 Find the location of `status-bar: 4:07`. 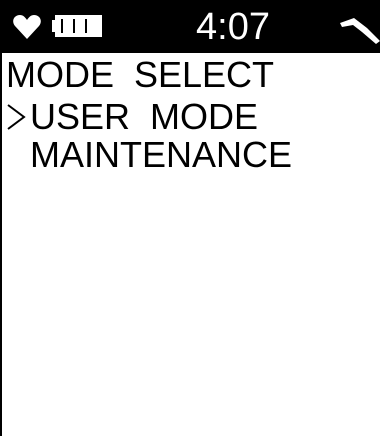

status-bar: 4:07 is located at coordinates (190, 26).